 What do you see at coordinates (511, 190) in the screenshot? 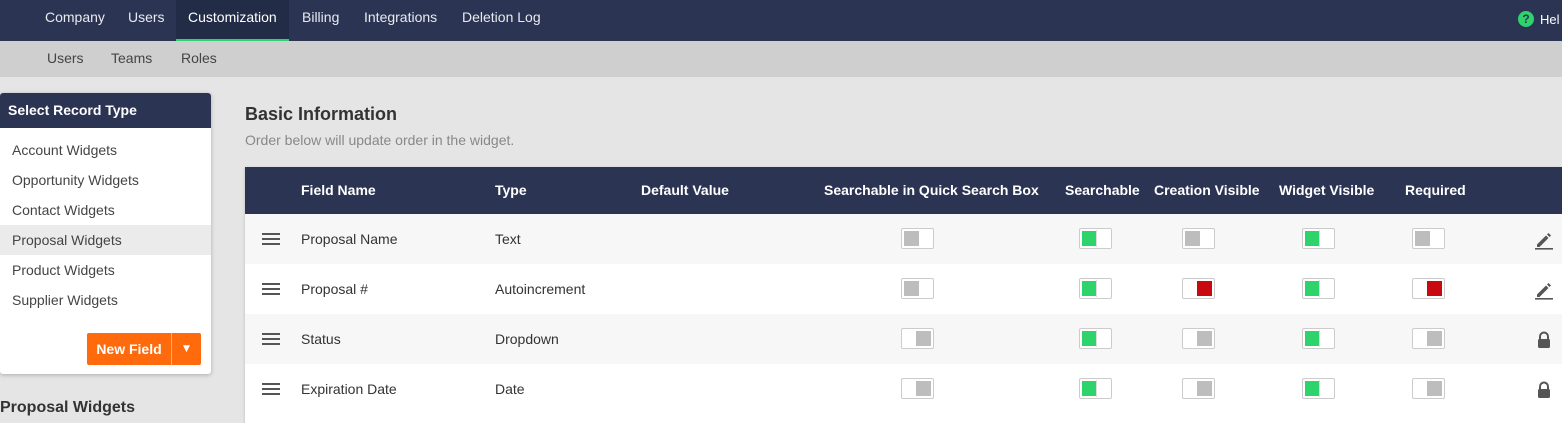
I see `header-type: Type` at bounding box center [511, 190].